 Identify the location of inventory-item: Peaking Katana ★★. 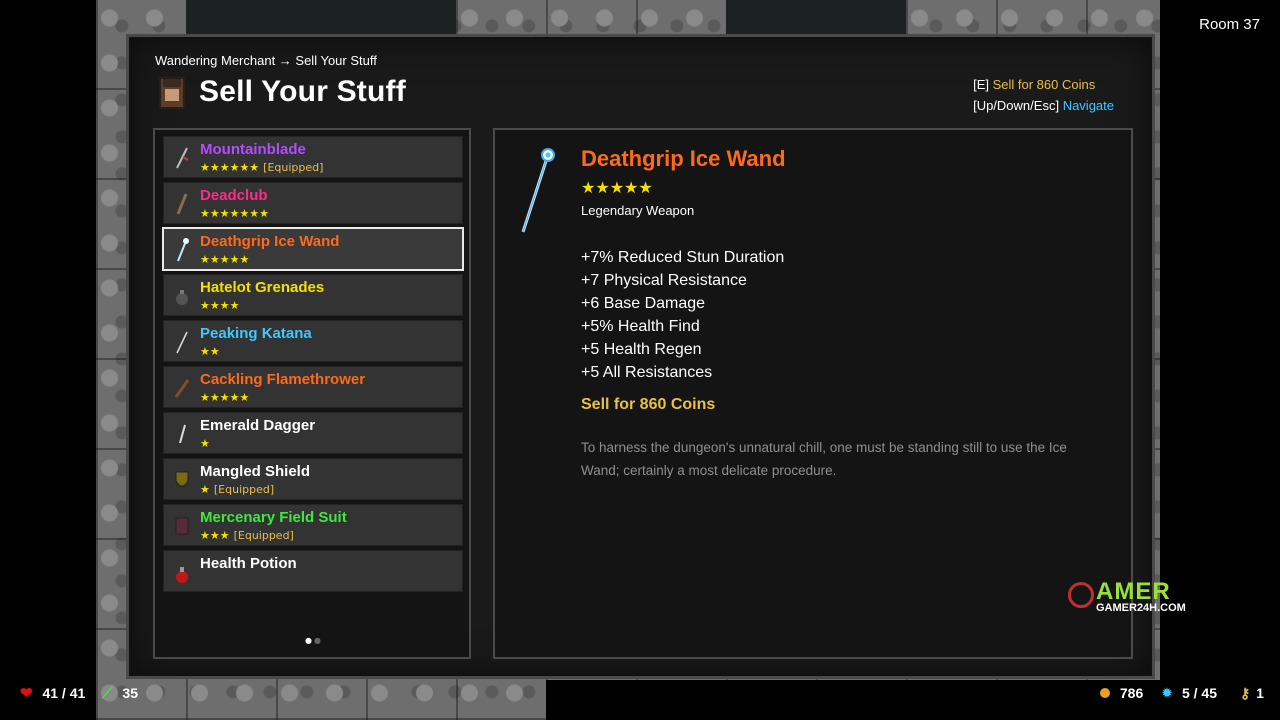
(313, 341).